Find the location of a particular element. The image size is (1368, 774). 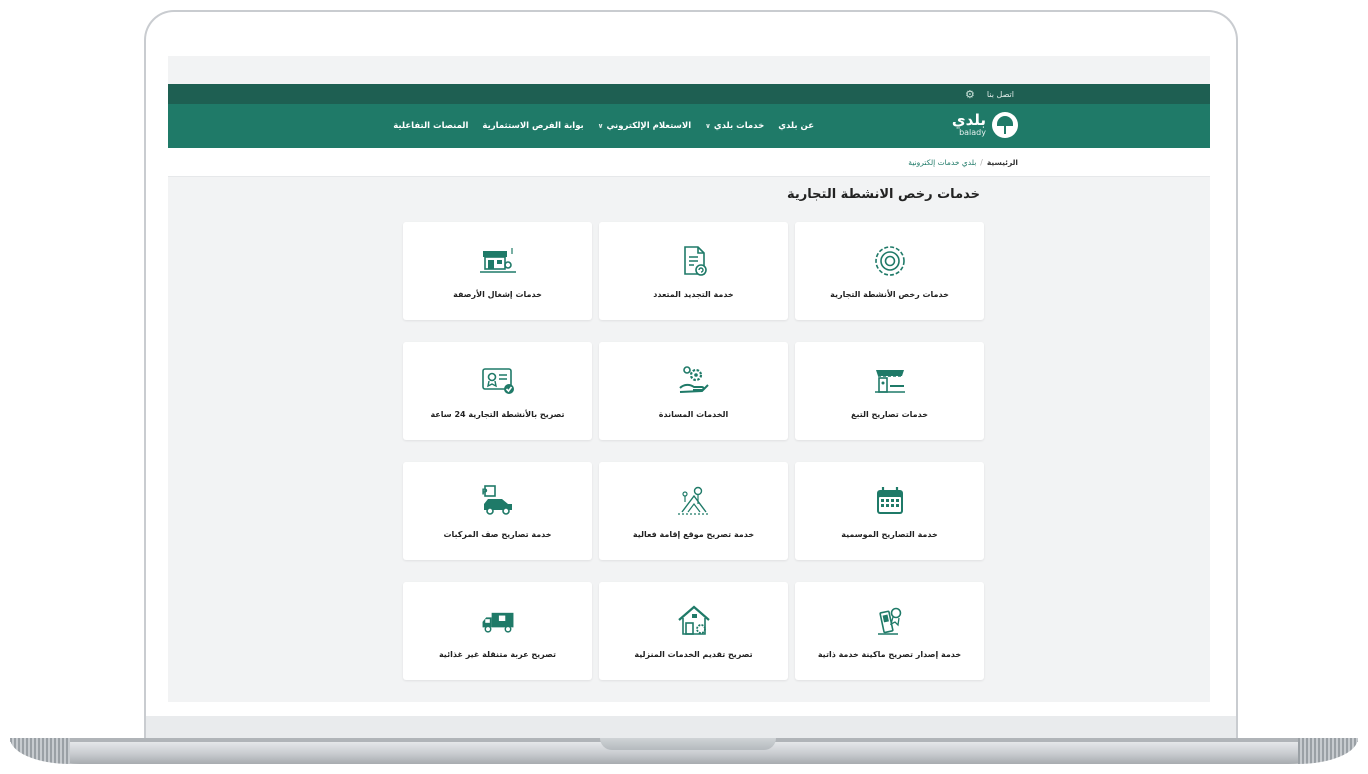

nav-item: خدمات بلدي ∨ is located at coordinates (734, 126).